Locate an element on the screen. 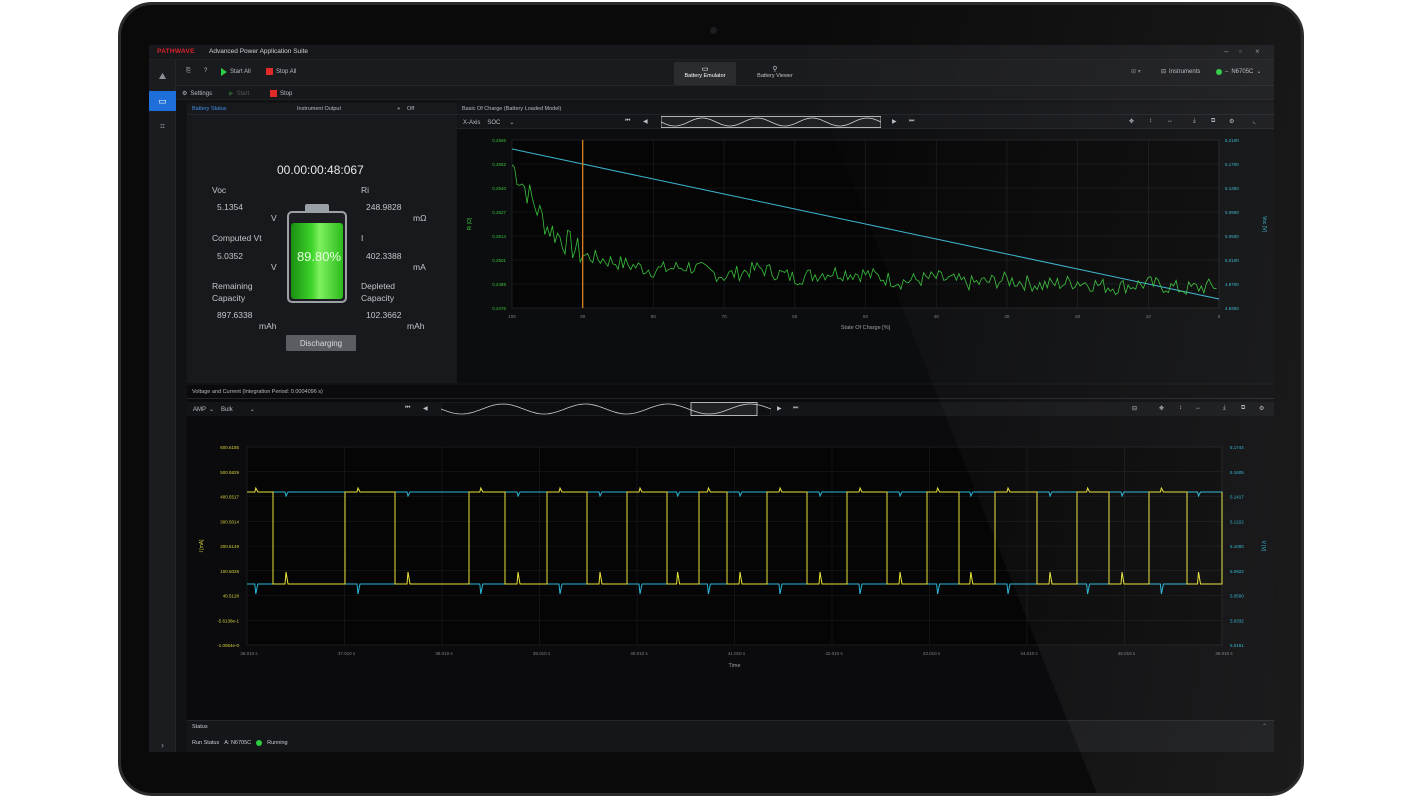 This screenshot has width=1420, height=798. depleted-capacity-unit: mAh is located at coordinates (416, 326).